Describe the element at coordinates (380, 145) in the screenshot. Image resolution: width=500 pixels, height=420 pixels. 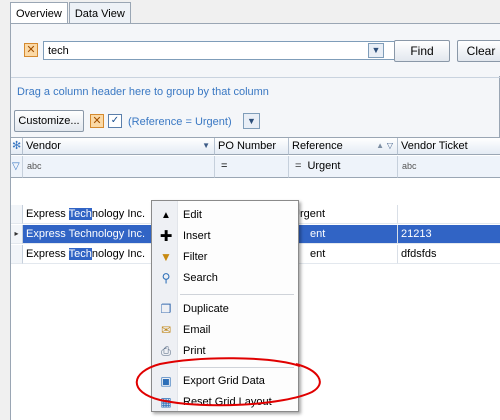
I see `sort-ascending-icon: ▲` at that location.